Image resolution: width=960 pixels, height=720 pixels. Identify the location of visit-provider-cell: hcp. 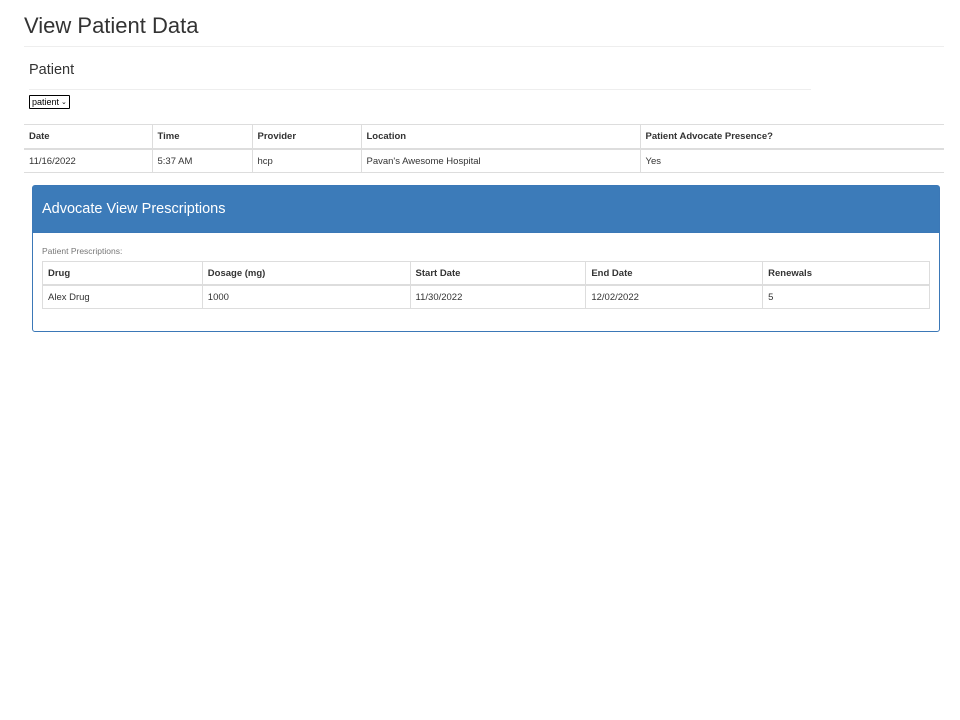
(306, 160).